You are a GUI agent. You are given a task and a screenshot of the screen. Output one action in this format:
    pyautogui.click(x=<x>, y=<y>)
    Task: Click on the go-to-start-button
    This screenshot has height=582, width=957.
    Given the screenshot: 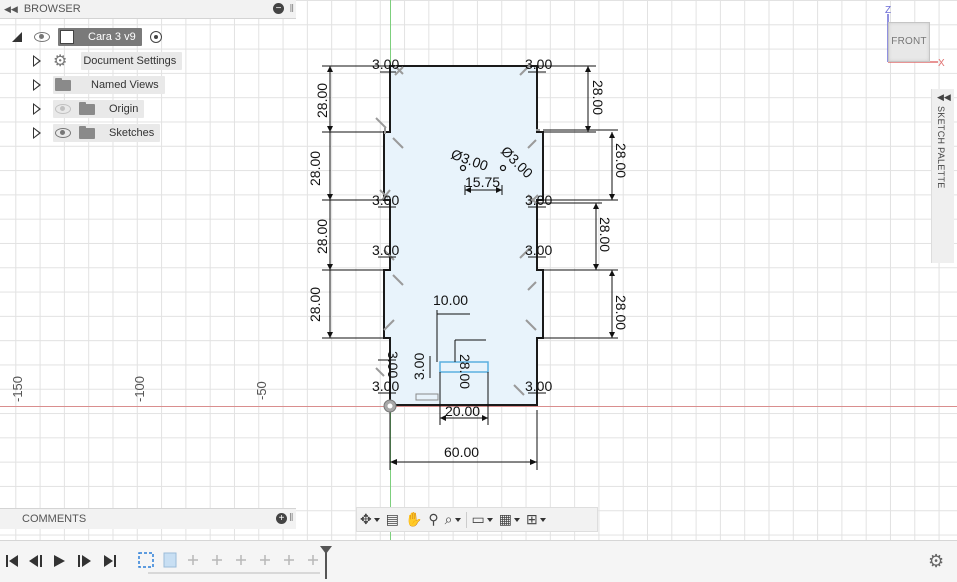 What is the action you would take?
    pyautogui.click(x=12, y=561)
    